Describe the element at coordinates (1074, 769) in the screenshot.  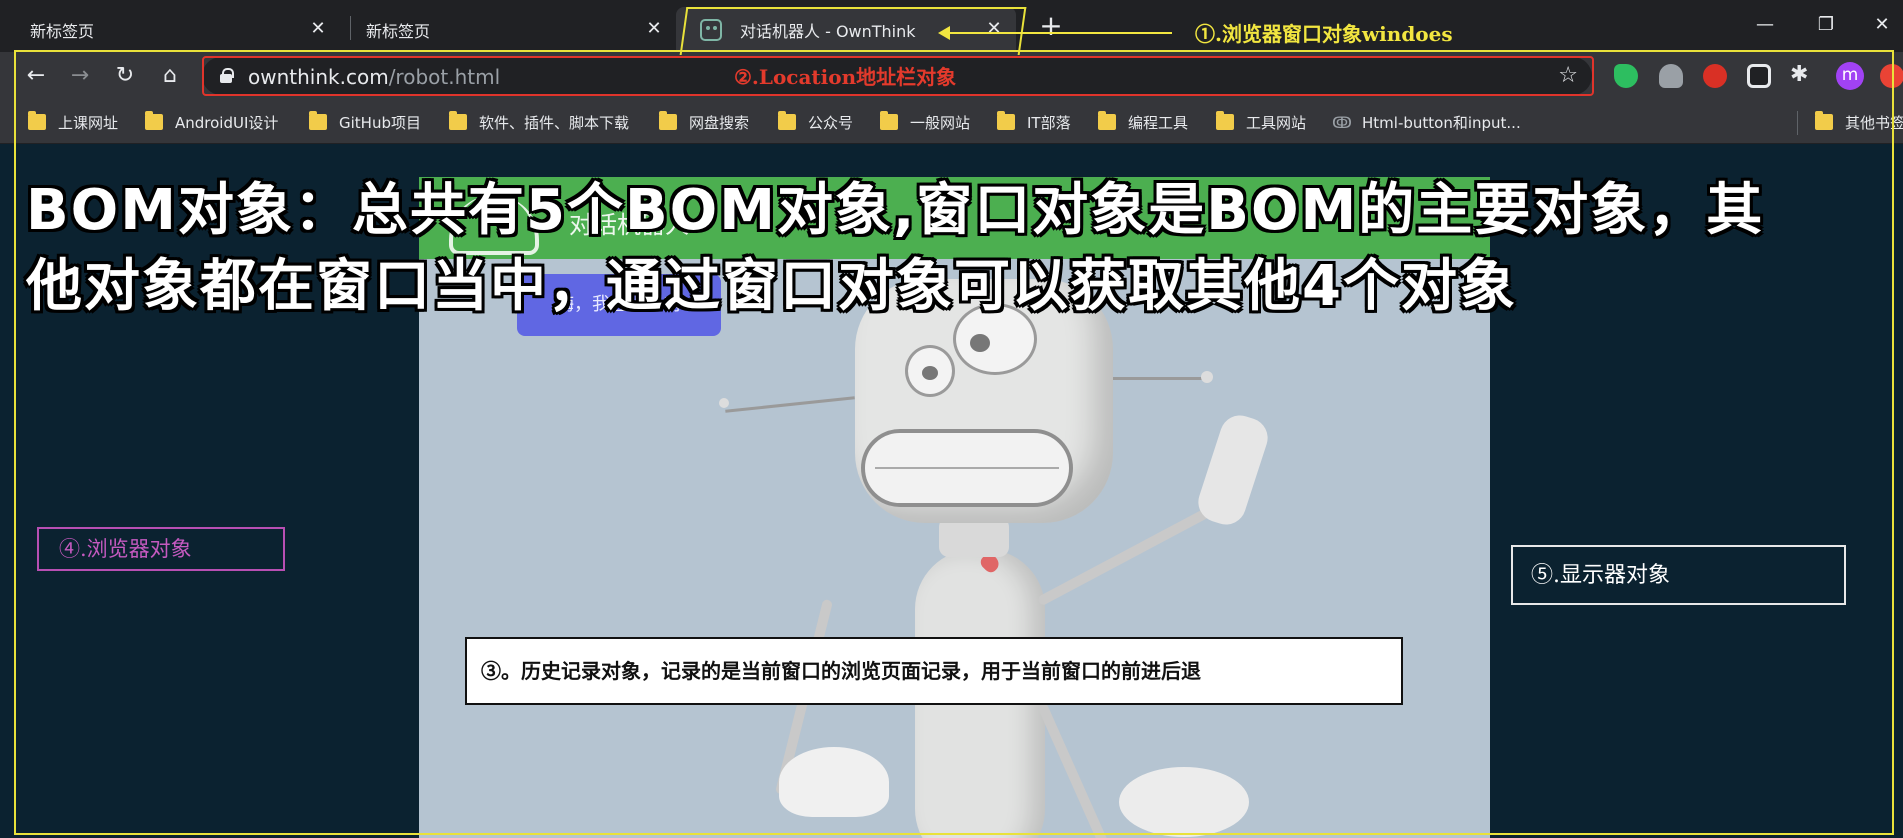
I see `robot-leg` at that location.